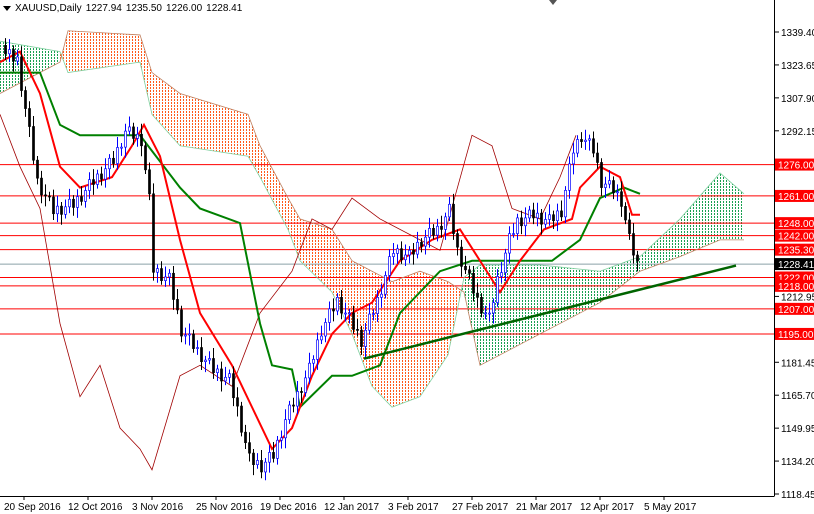 The width and height of the screenshot is (814, 514). What do you see at coordinates (796, 310) in the screenshot?
I see `level-label: 1207.00` at bounding box center [796, 310].